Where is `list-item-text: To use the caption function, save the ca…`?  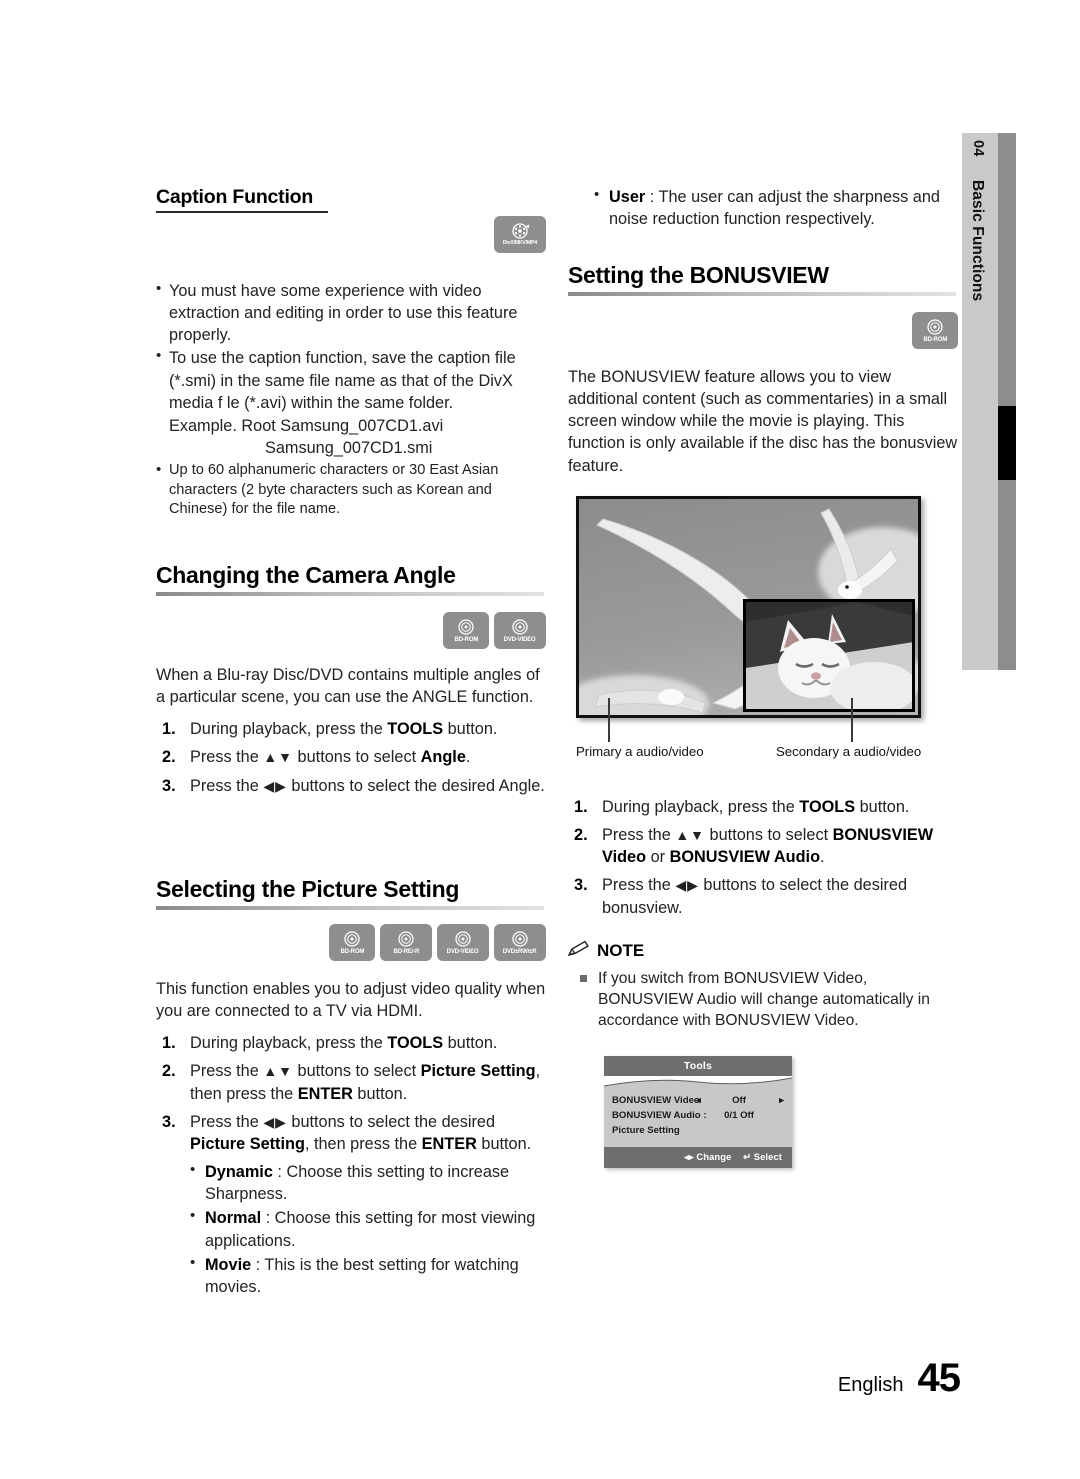 list-item-text: To use the caption function, save the ca… is located at coordinates (342, 380).